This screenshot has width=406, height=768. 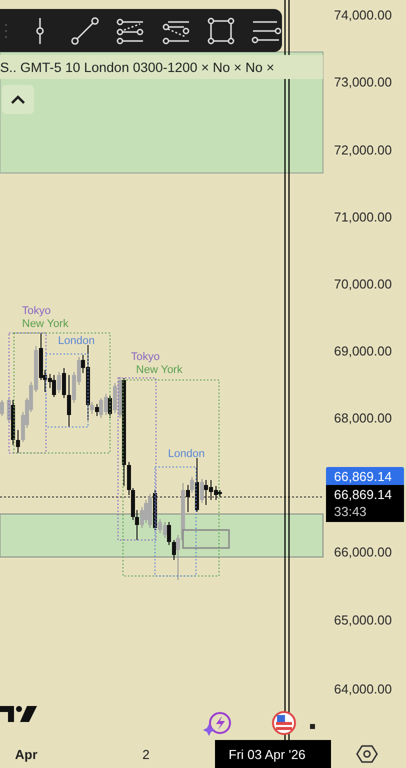 I want to click on price-label: 71,000.00, so click(x=363, y=217).